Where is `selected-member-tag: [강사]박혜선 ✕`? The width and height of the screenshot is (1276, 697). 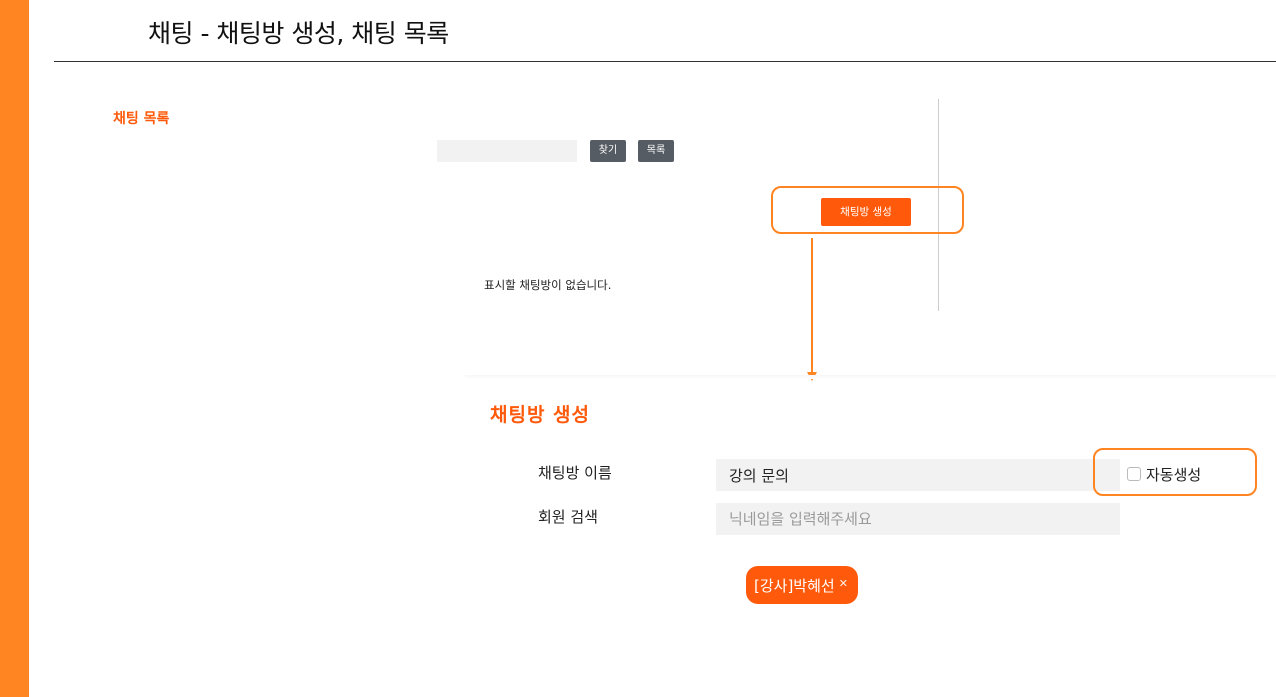 selected-member-tag: [강사]박혜선 ✕ is located at coordinates (802, 585).